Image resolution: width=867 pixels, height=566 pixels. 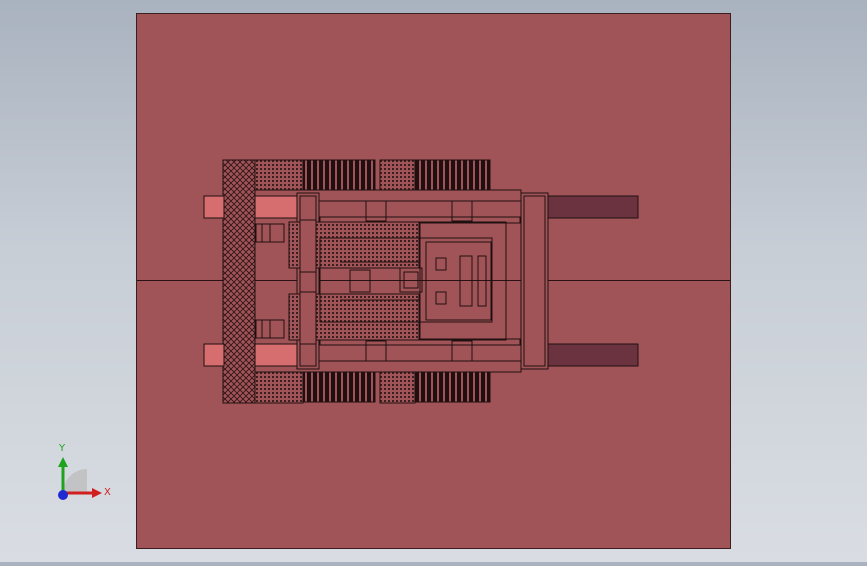 I want to click on top-vent-grill-right, so click(x=452, y=175).